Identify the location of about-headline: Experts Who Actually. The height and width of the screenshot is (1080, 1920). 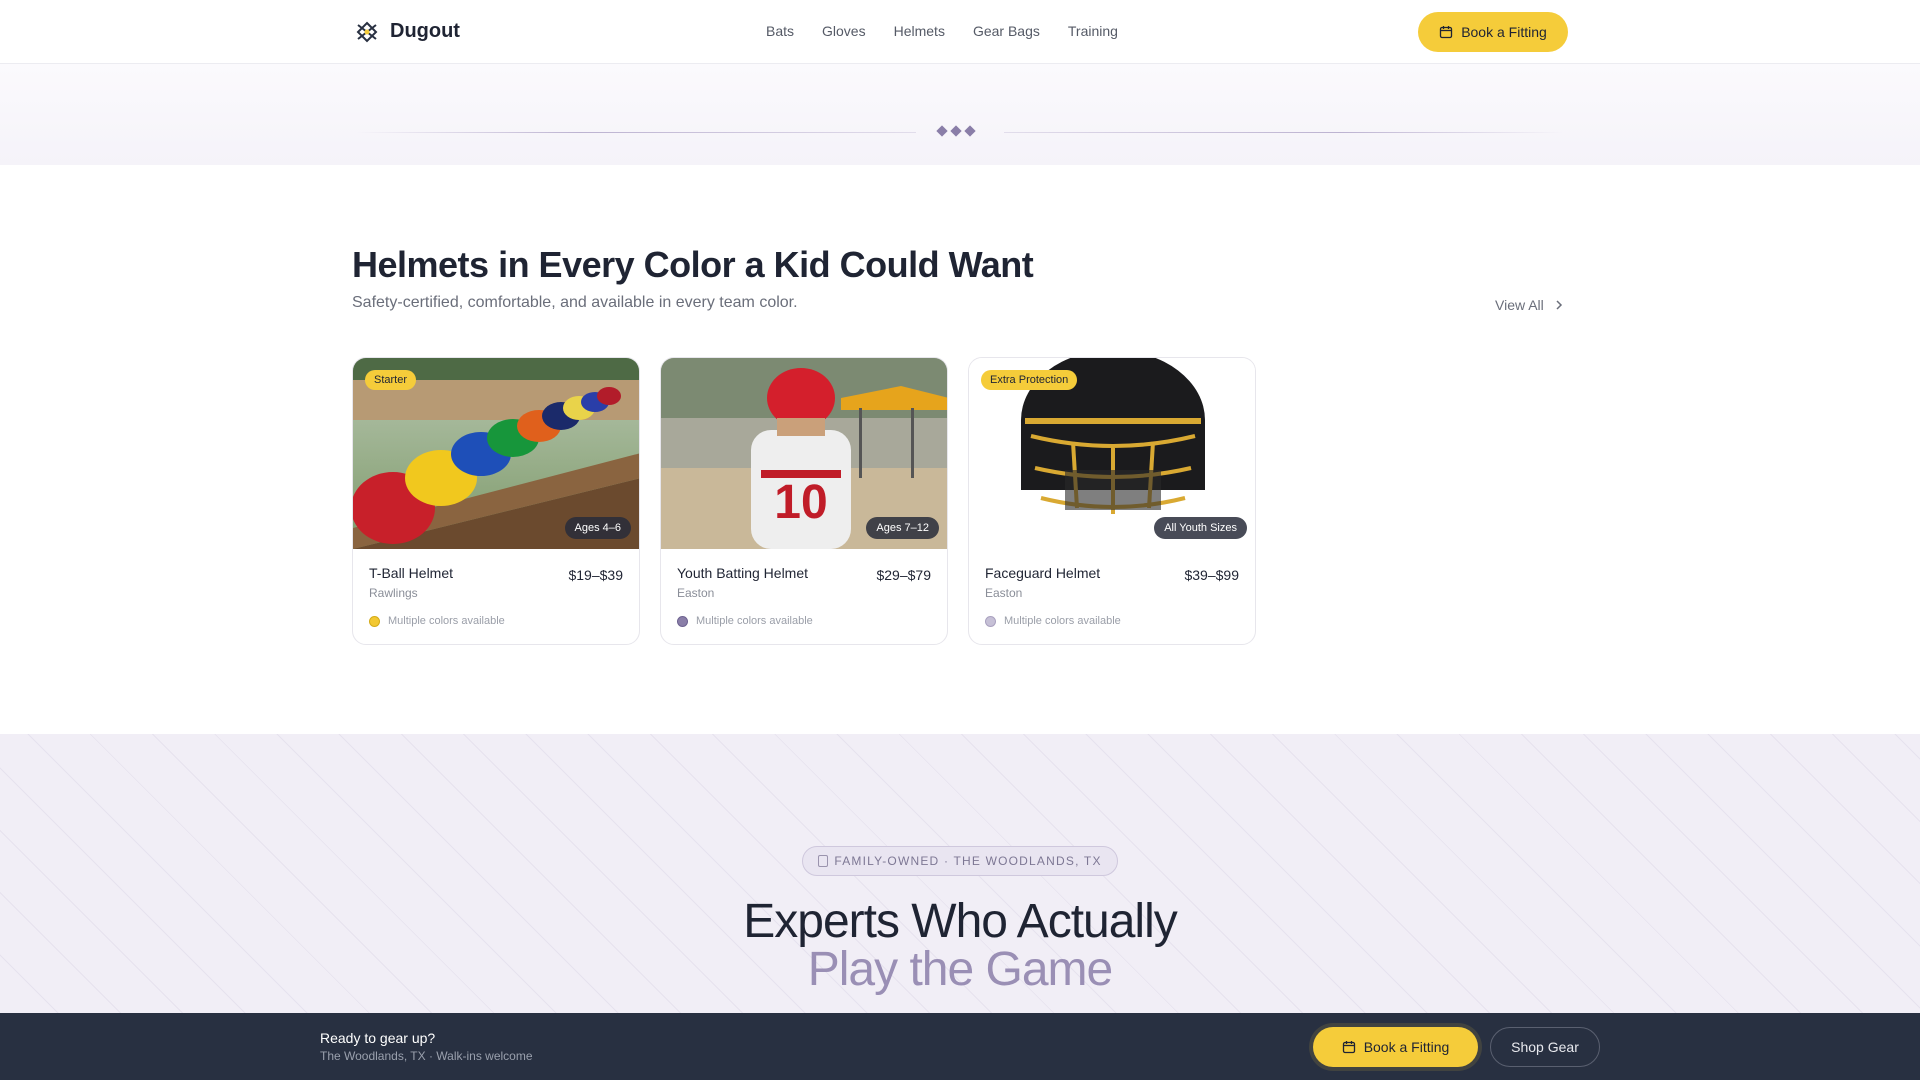
(960, 921).